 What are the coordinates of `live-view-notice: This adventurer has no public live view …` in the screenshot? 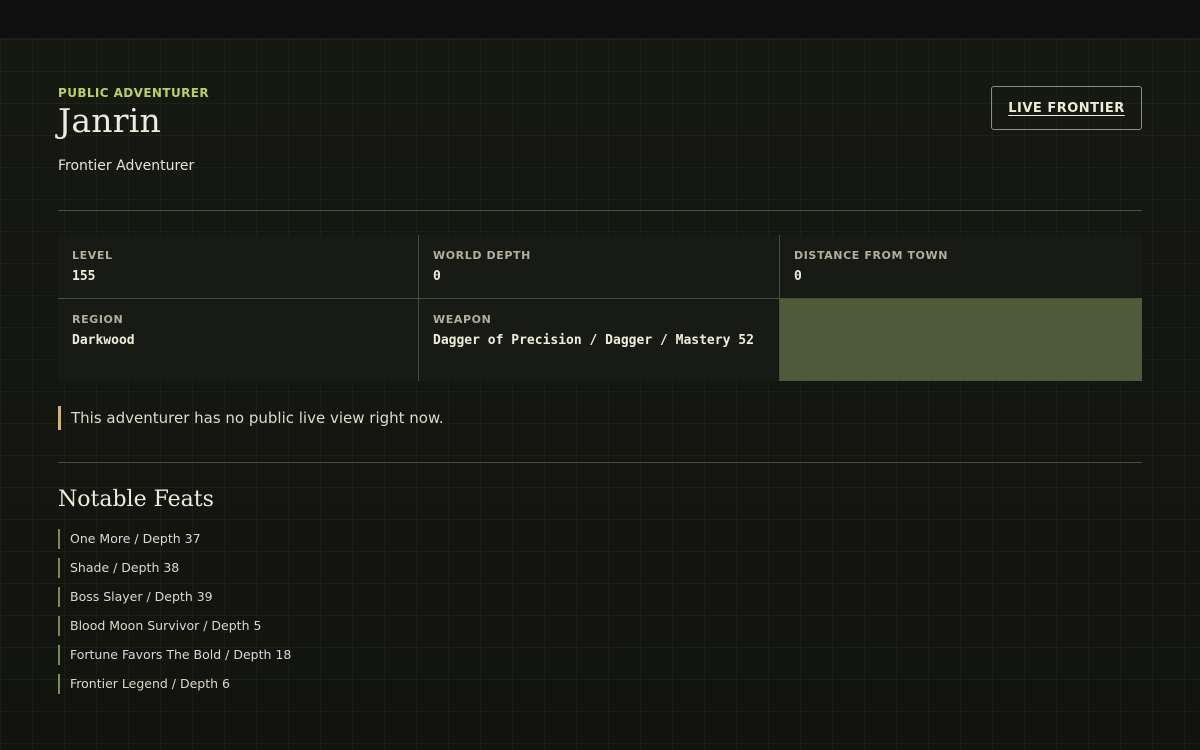 It's located at (251, 418).